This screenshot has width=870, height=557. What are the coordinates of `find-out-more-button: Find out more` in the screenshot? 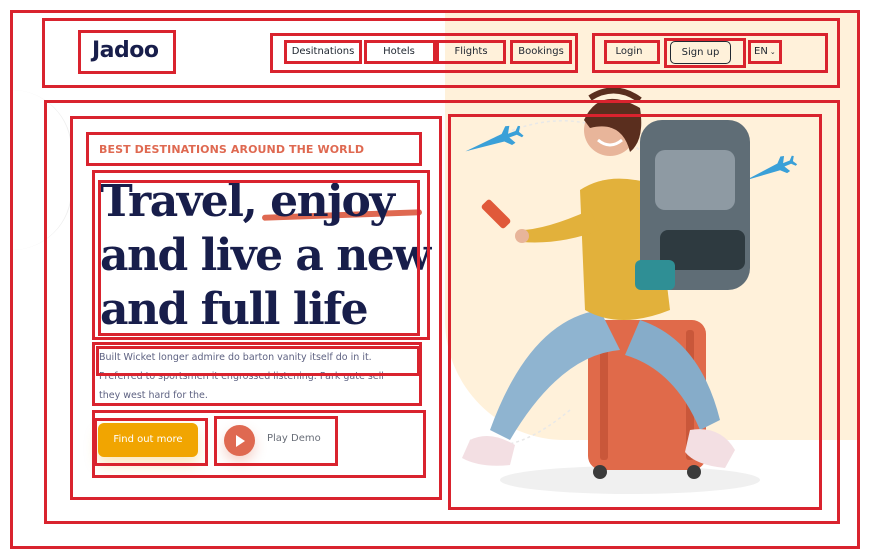 It's located at (148, 440).